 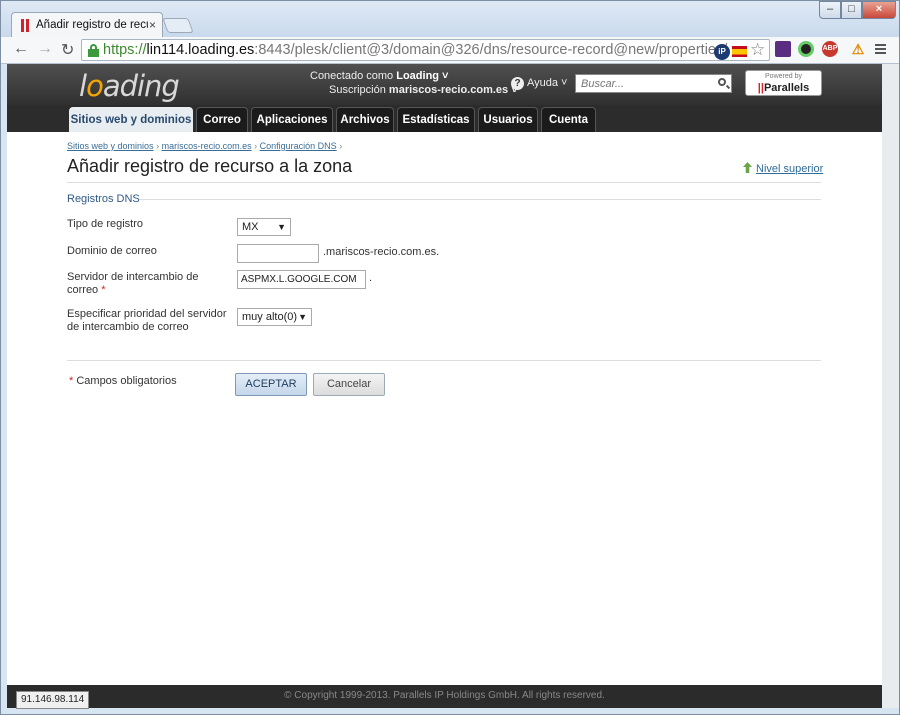 What do you see at coordinates (641, 83) in the screenshot?
I see `search-input` at bounding box center [641, 83].